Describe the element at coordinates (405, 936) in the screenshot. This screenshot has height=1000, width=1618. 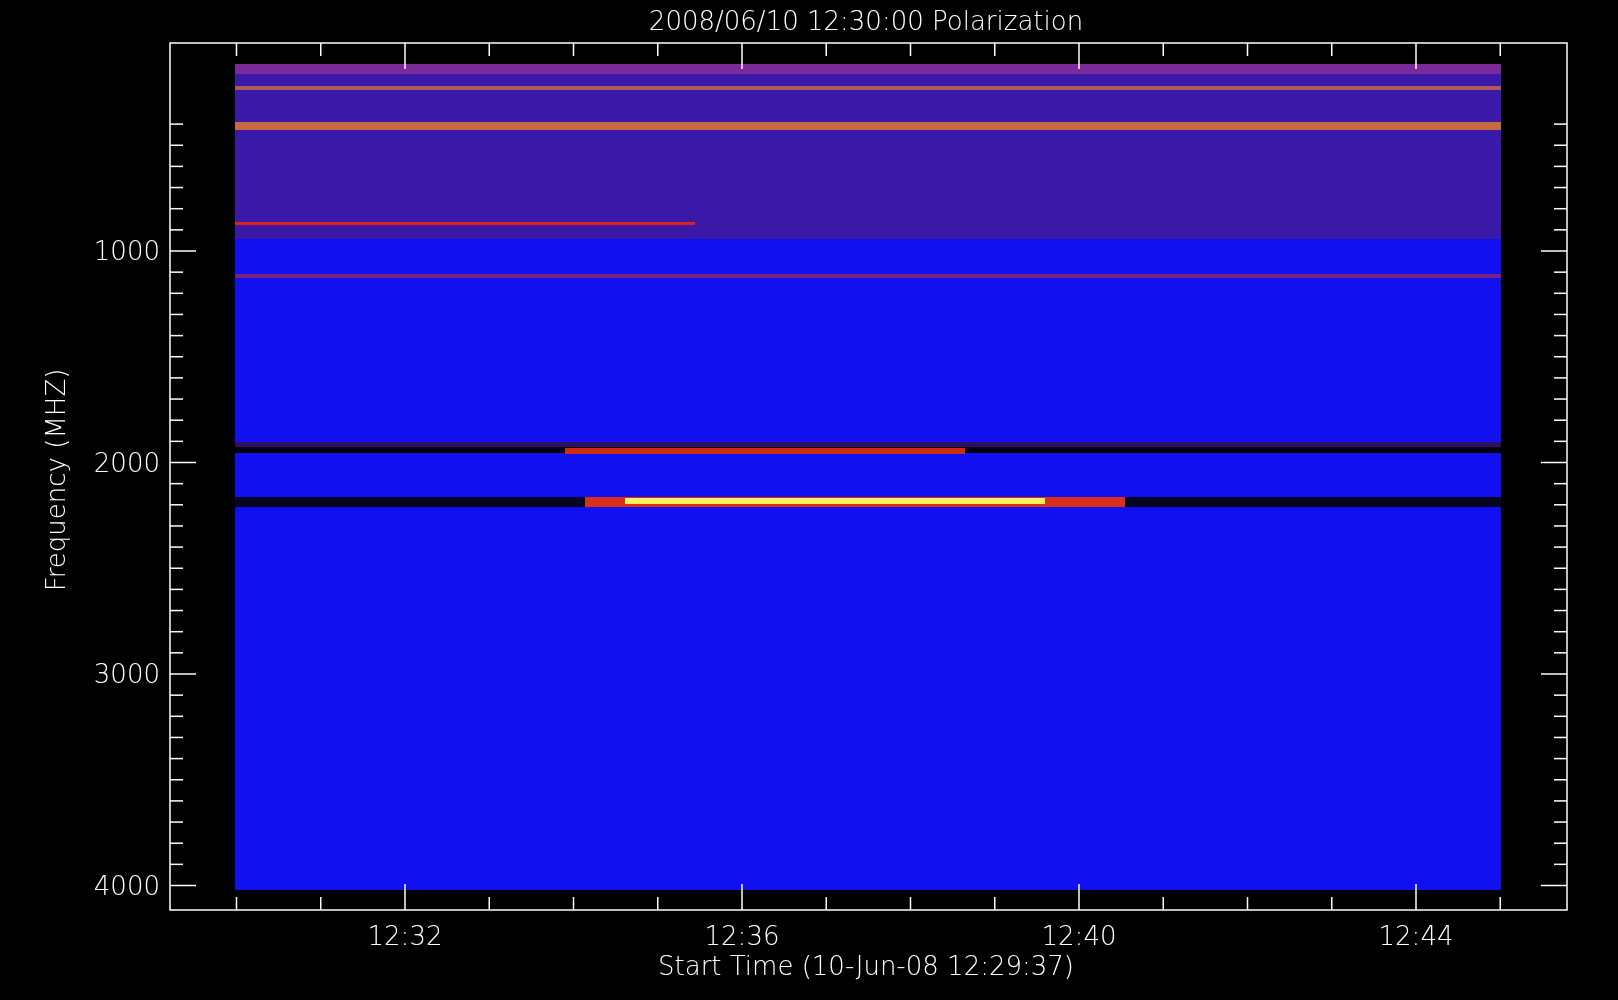
I see `tick-label: 12:32` at that location.